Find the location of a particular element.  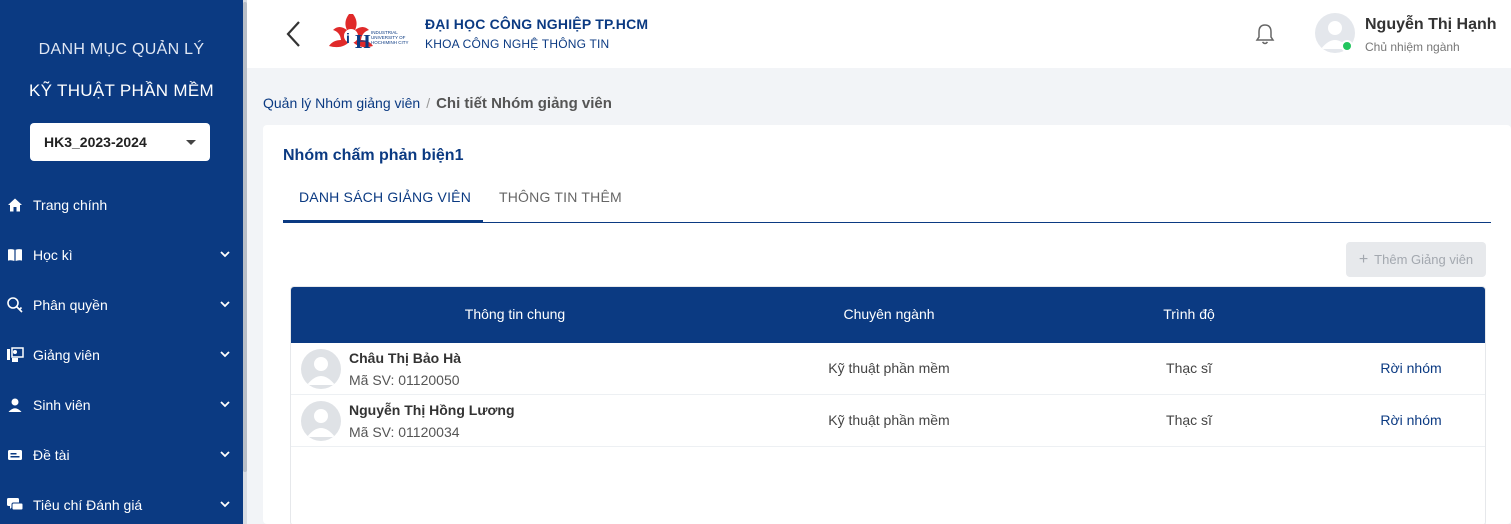

sidebar-item-home: Trang chính is located at coordinates (121, 205).